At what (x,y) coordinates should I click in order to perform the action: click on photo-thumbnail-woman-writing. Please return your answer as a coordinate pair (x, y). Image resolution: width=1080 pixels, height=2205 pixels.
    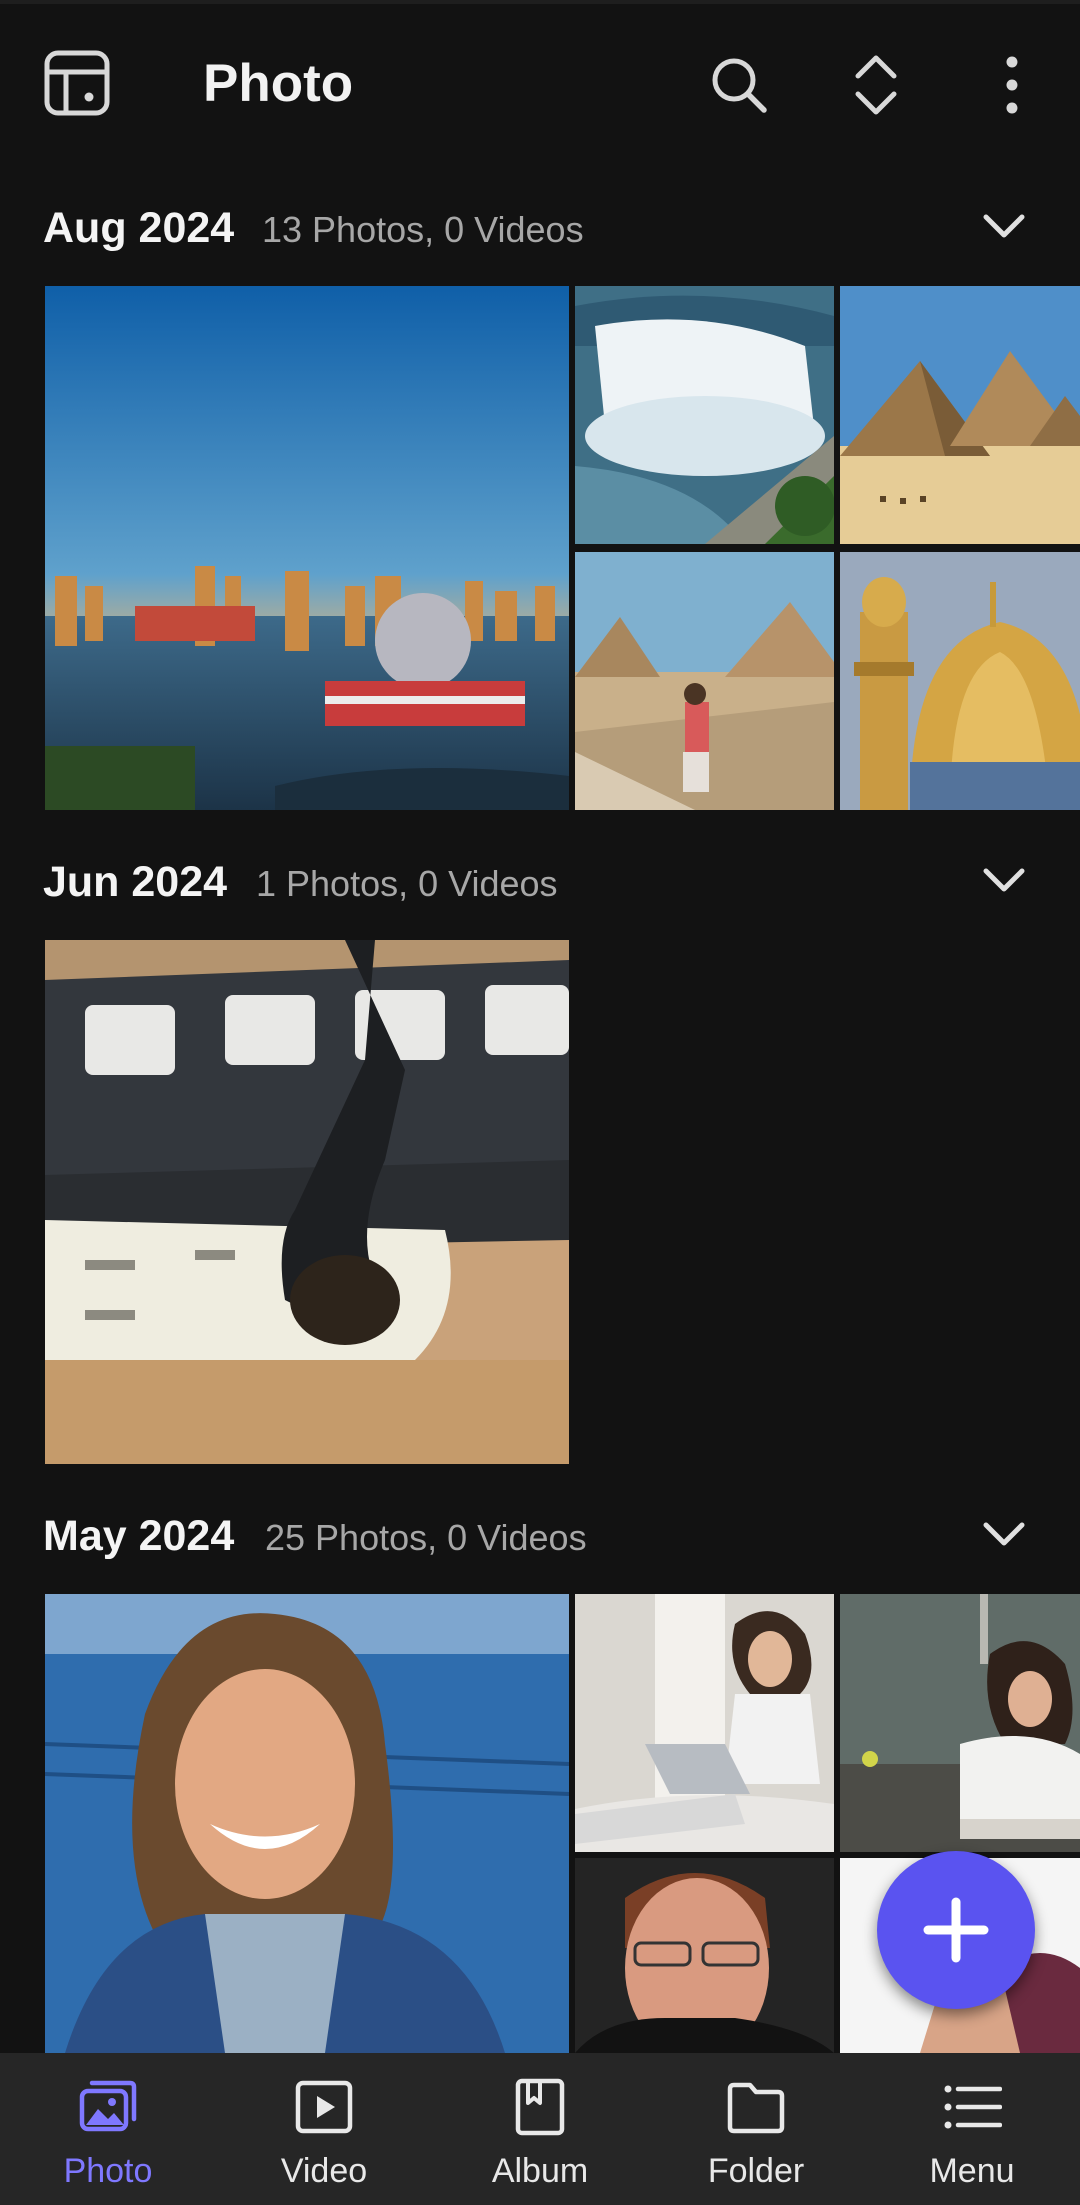
    Looking at the image, I should click on (960, 1723).